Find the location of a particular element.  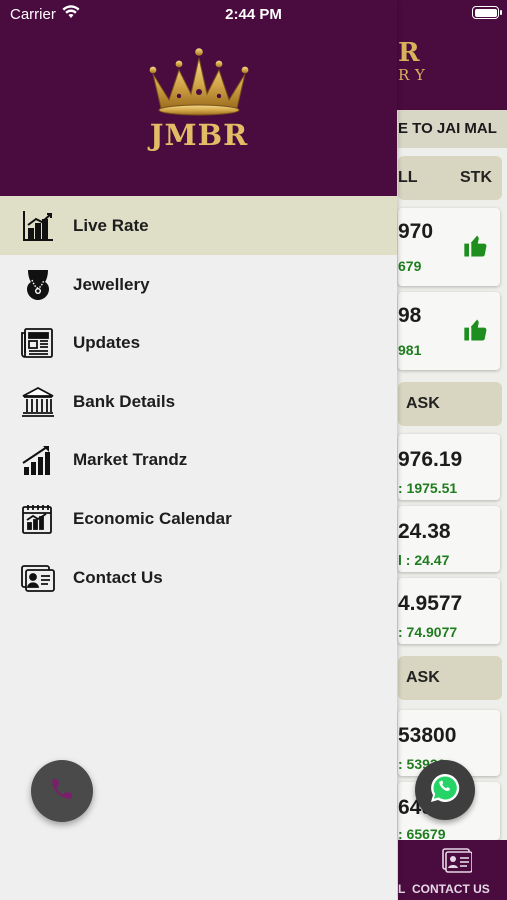

whatsapp-icon is located at coordinates (445, 790).